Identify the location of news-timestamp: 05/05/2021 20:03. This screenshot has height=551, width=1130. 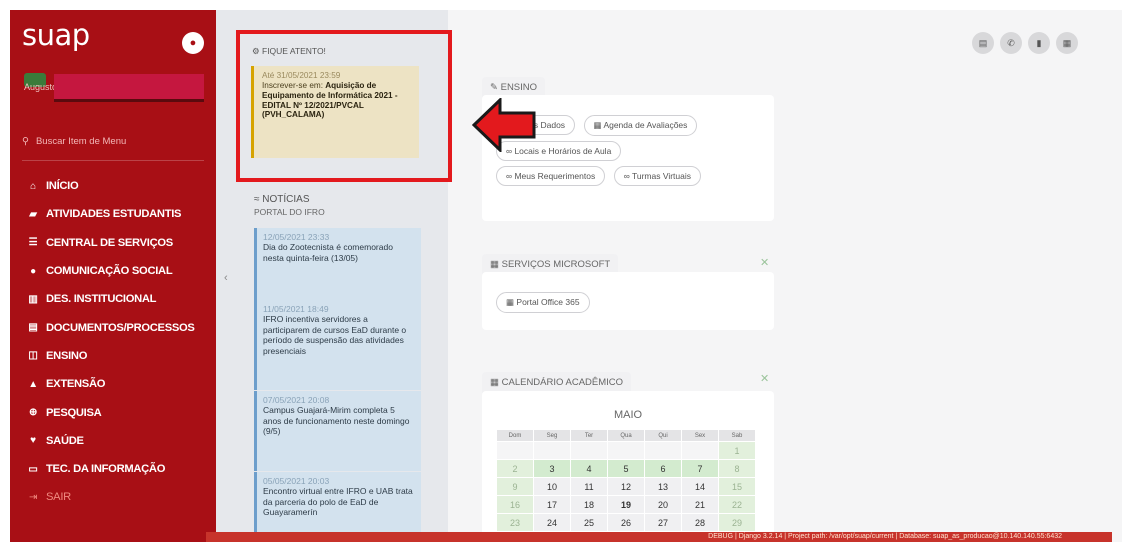
(296, 481).